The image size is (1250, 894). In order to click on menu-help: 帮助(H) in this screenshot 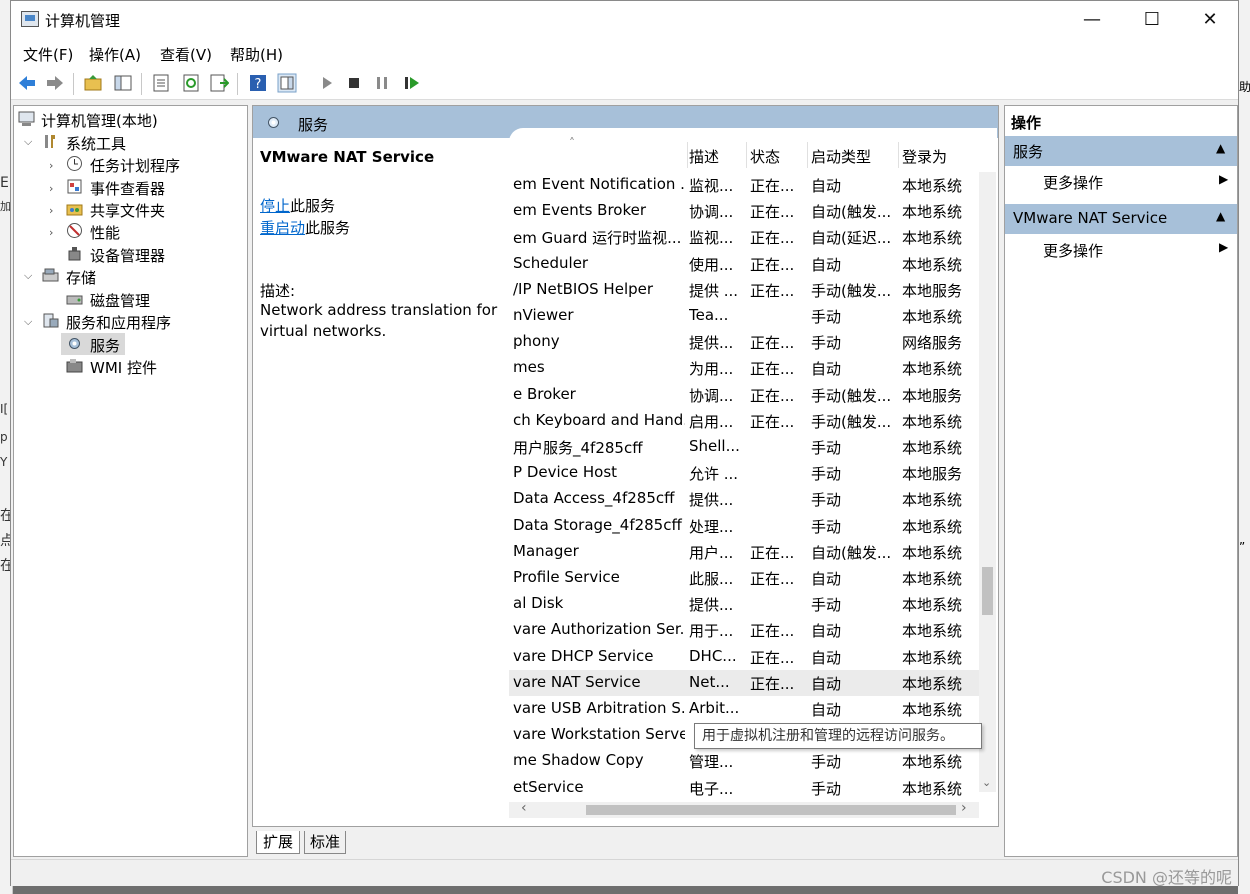, I will do `click(256, 54)`.